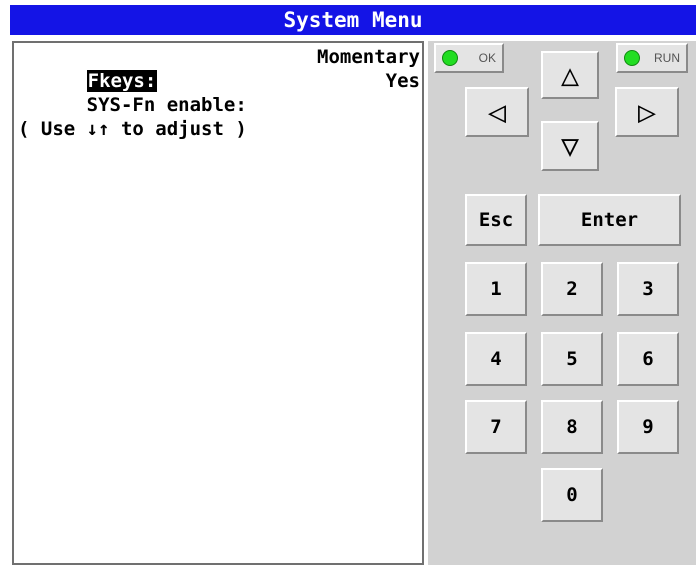 The image size is (696, 565). I want to click on left-arrow-button: ◁, so click(497, 112).